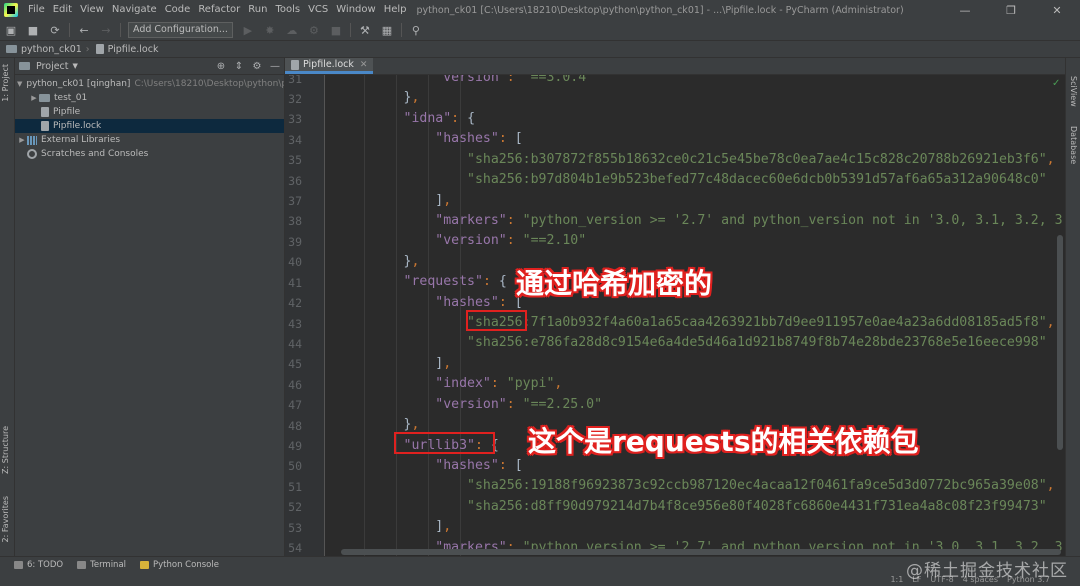  What do you see at coordinates (387, 30) in the screenshot?
I see `project-structure-icon: ▦` at bounding box center [387, 30].